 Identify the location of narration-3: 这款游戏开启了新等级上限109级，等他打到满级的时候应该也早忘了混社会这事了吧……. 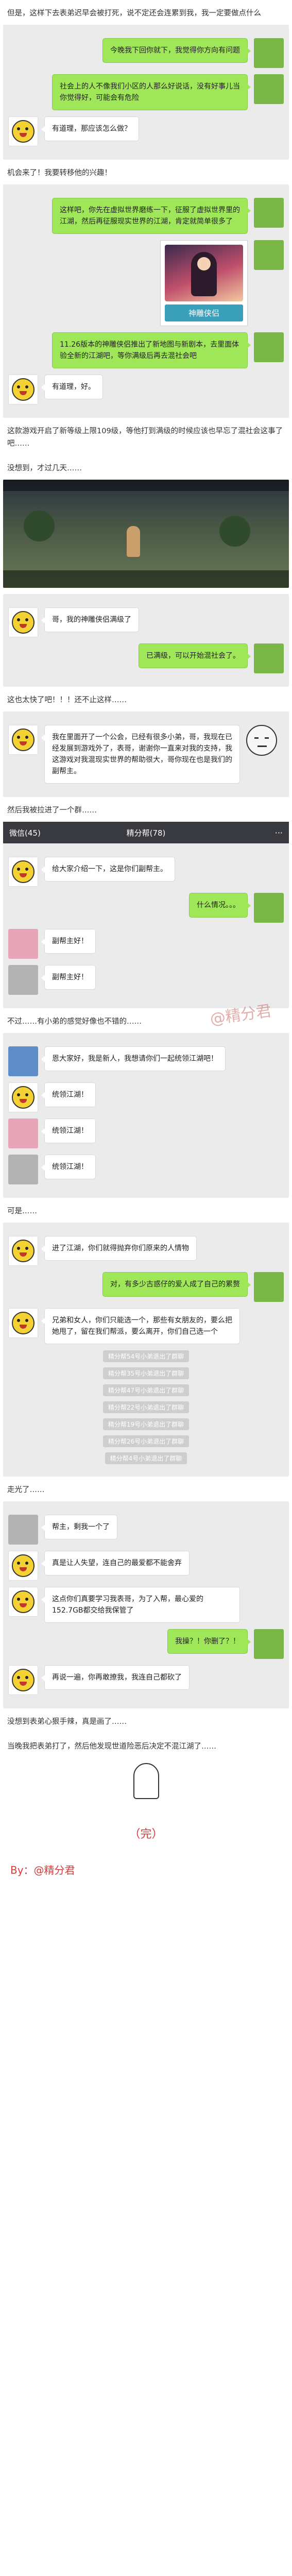
(145, 437).